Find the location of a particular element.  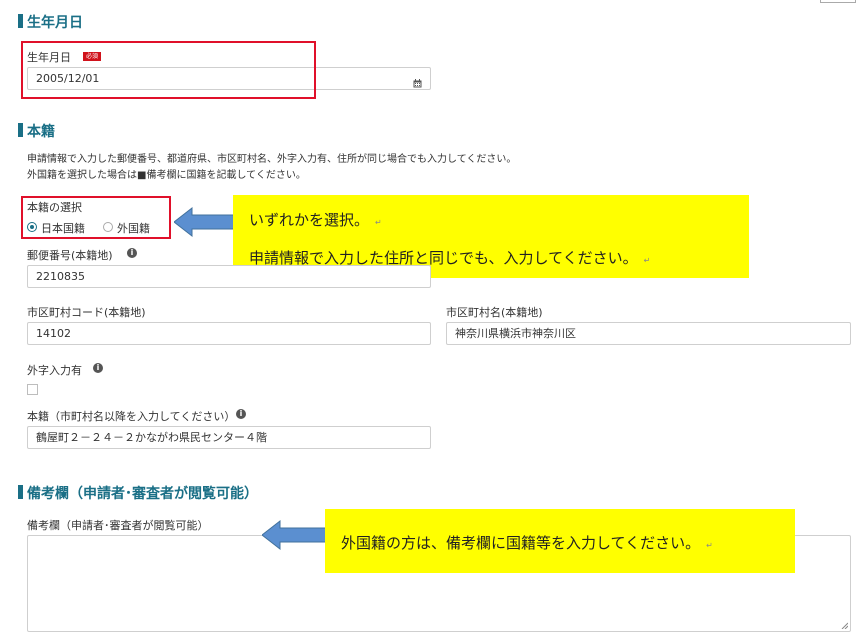

city-code-label: 市区町村コード(本籍地) is located at coordinates (86, 312).